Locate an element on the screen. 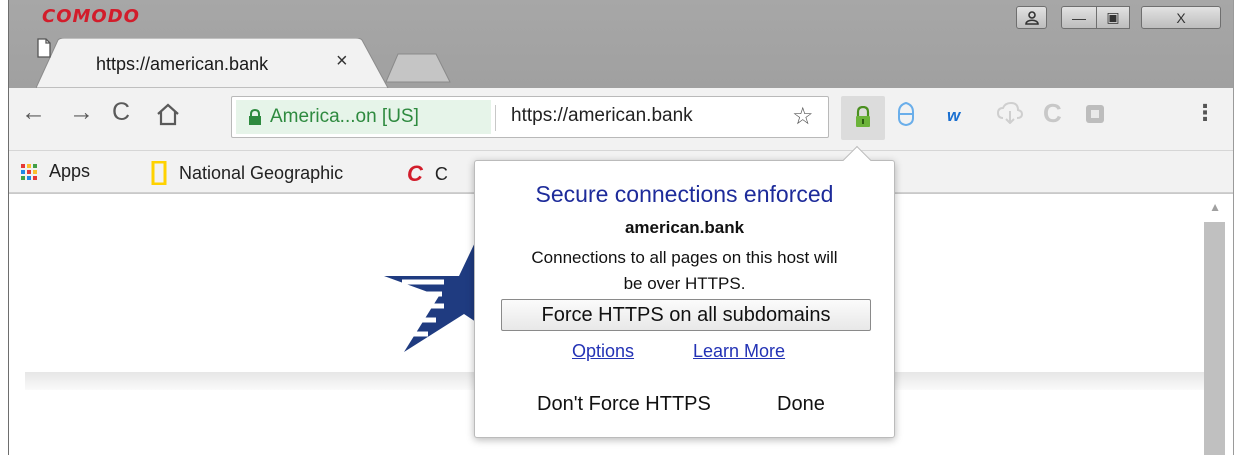 The height and width of the screenshot is (455, 1234). comodo-c-icon: C is located at coordinates (415, 173).